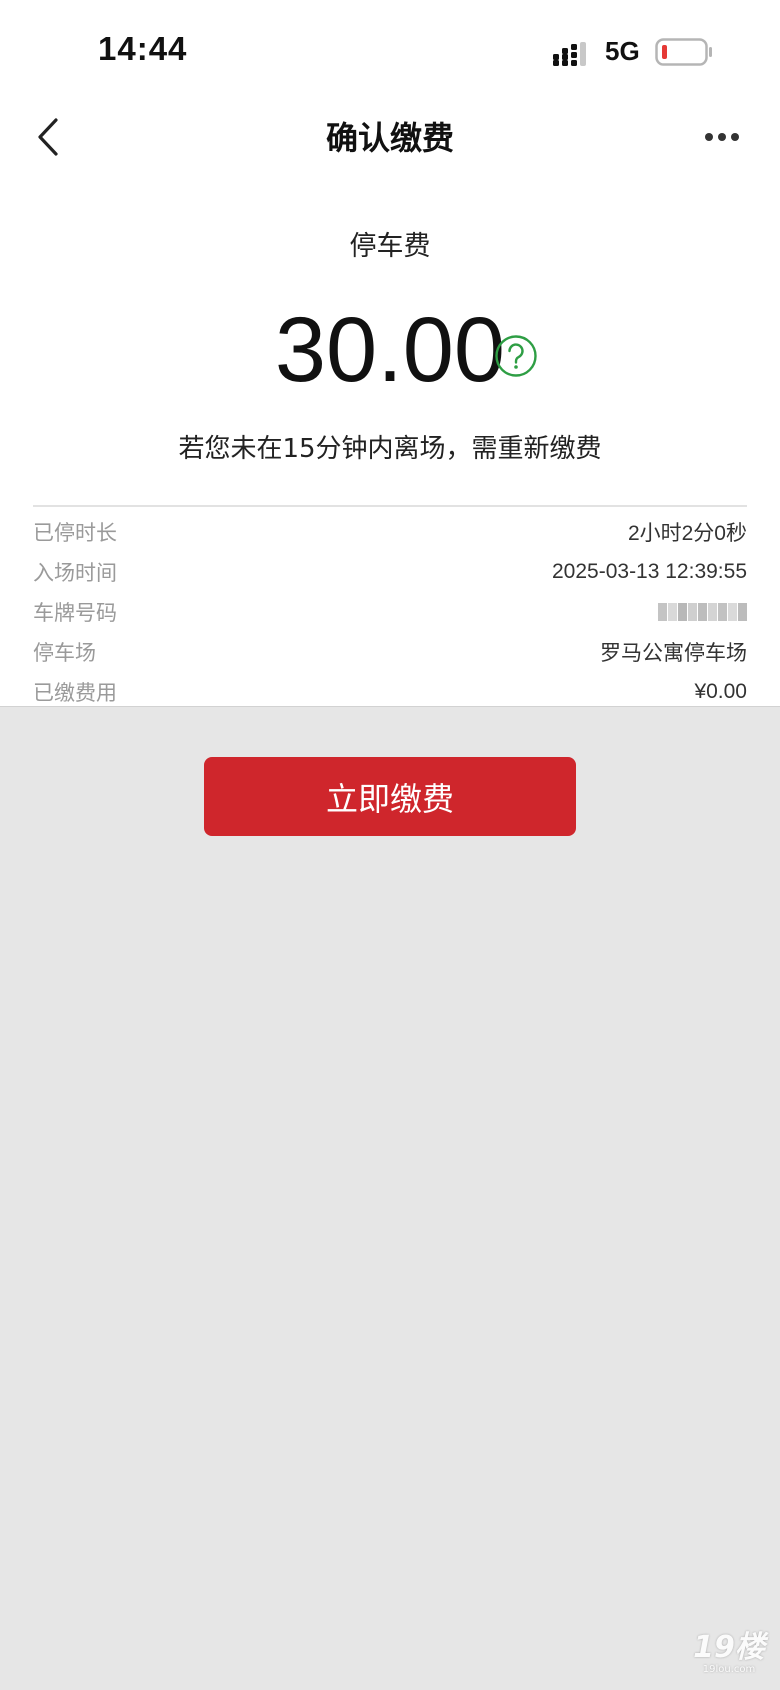 This screenshot has height=1690, width=780. What do you see at coordinates (75, 573) in the screenshot?
I see `info-label: 入场时间` at bounding box center [75, 573].